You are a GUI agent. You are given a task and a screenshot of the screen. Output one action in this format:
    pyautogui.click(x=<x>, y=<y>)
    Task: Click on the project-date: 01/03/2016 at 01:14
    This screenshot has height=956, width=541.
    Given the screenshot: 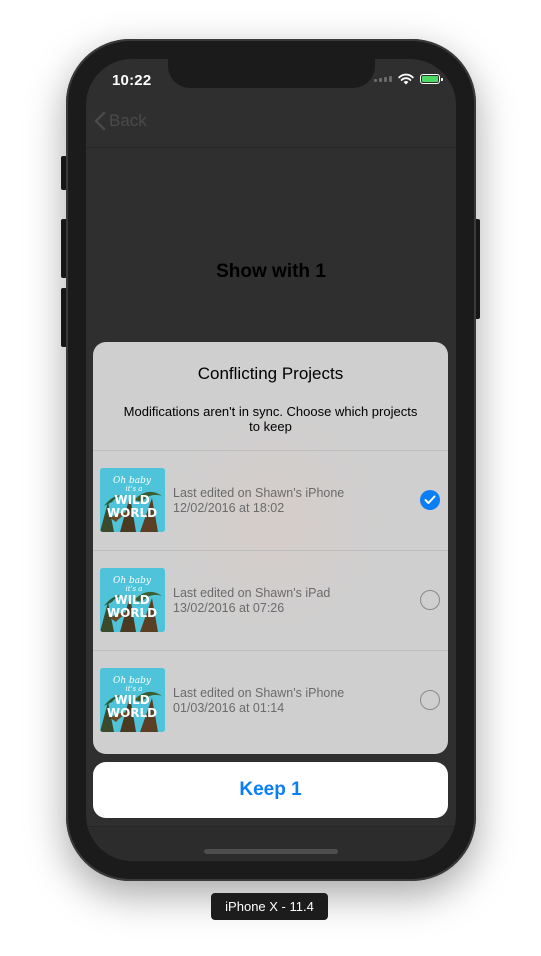 What is the action you would take?
    pyautogui.click(x=229, y=708)
    